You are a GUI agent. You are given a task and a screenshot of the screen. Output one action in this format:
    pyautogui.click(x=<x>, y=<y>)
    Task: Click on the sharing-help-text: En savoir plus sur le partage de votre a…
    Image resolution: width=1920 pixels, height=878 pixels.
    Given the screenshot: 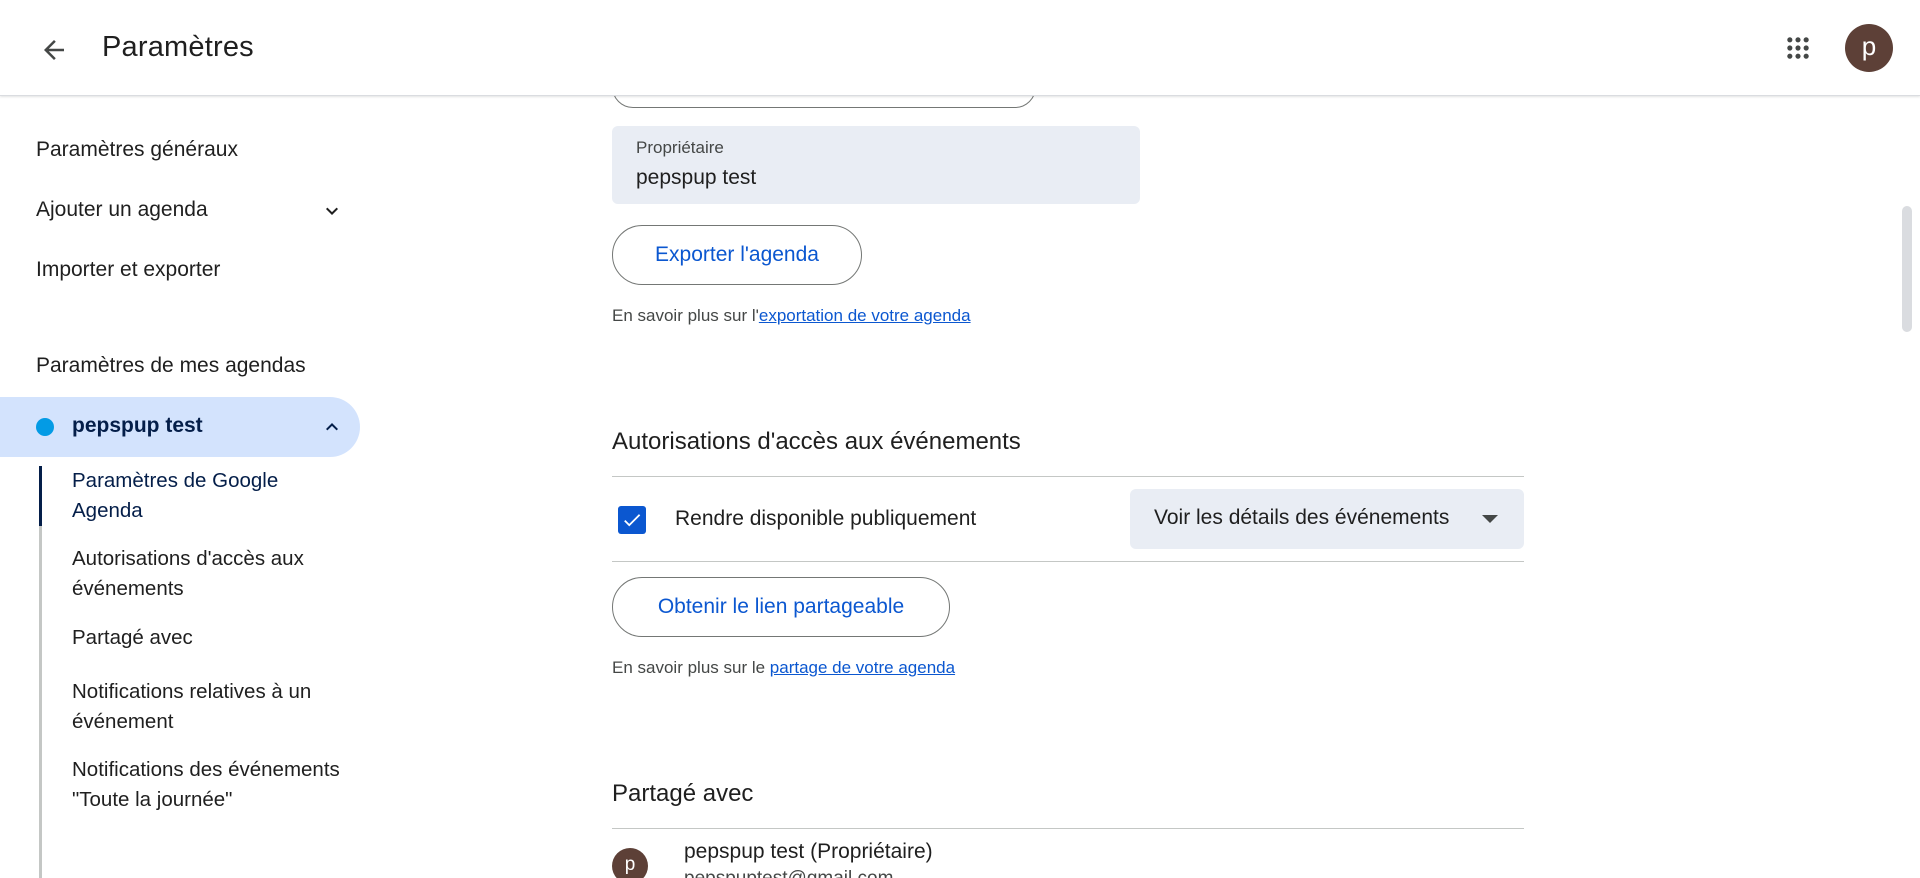 What is the action you would take?
    pyautogui.click(x=784, y=667)
    